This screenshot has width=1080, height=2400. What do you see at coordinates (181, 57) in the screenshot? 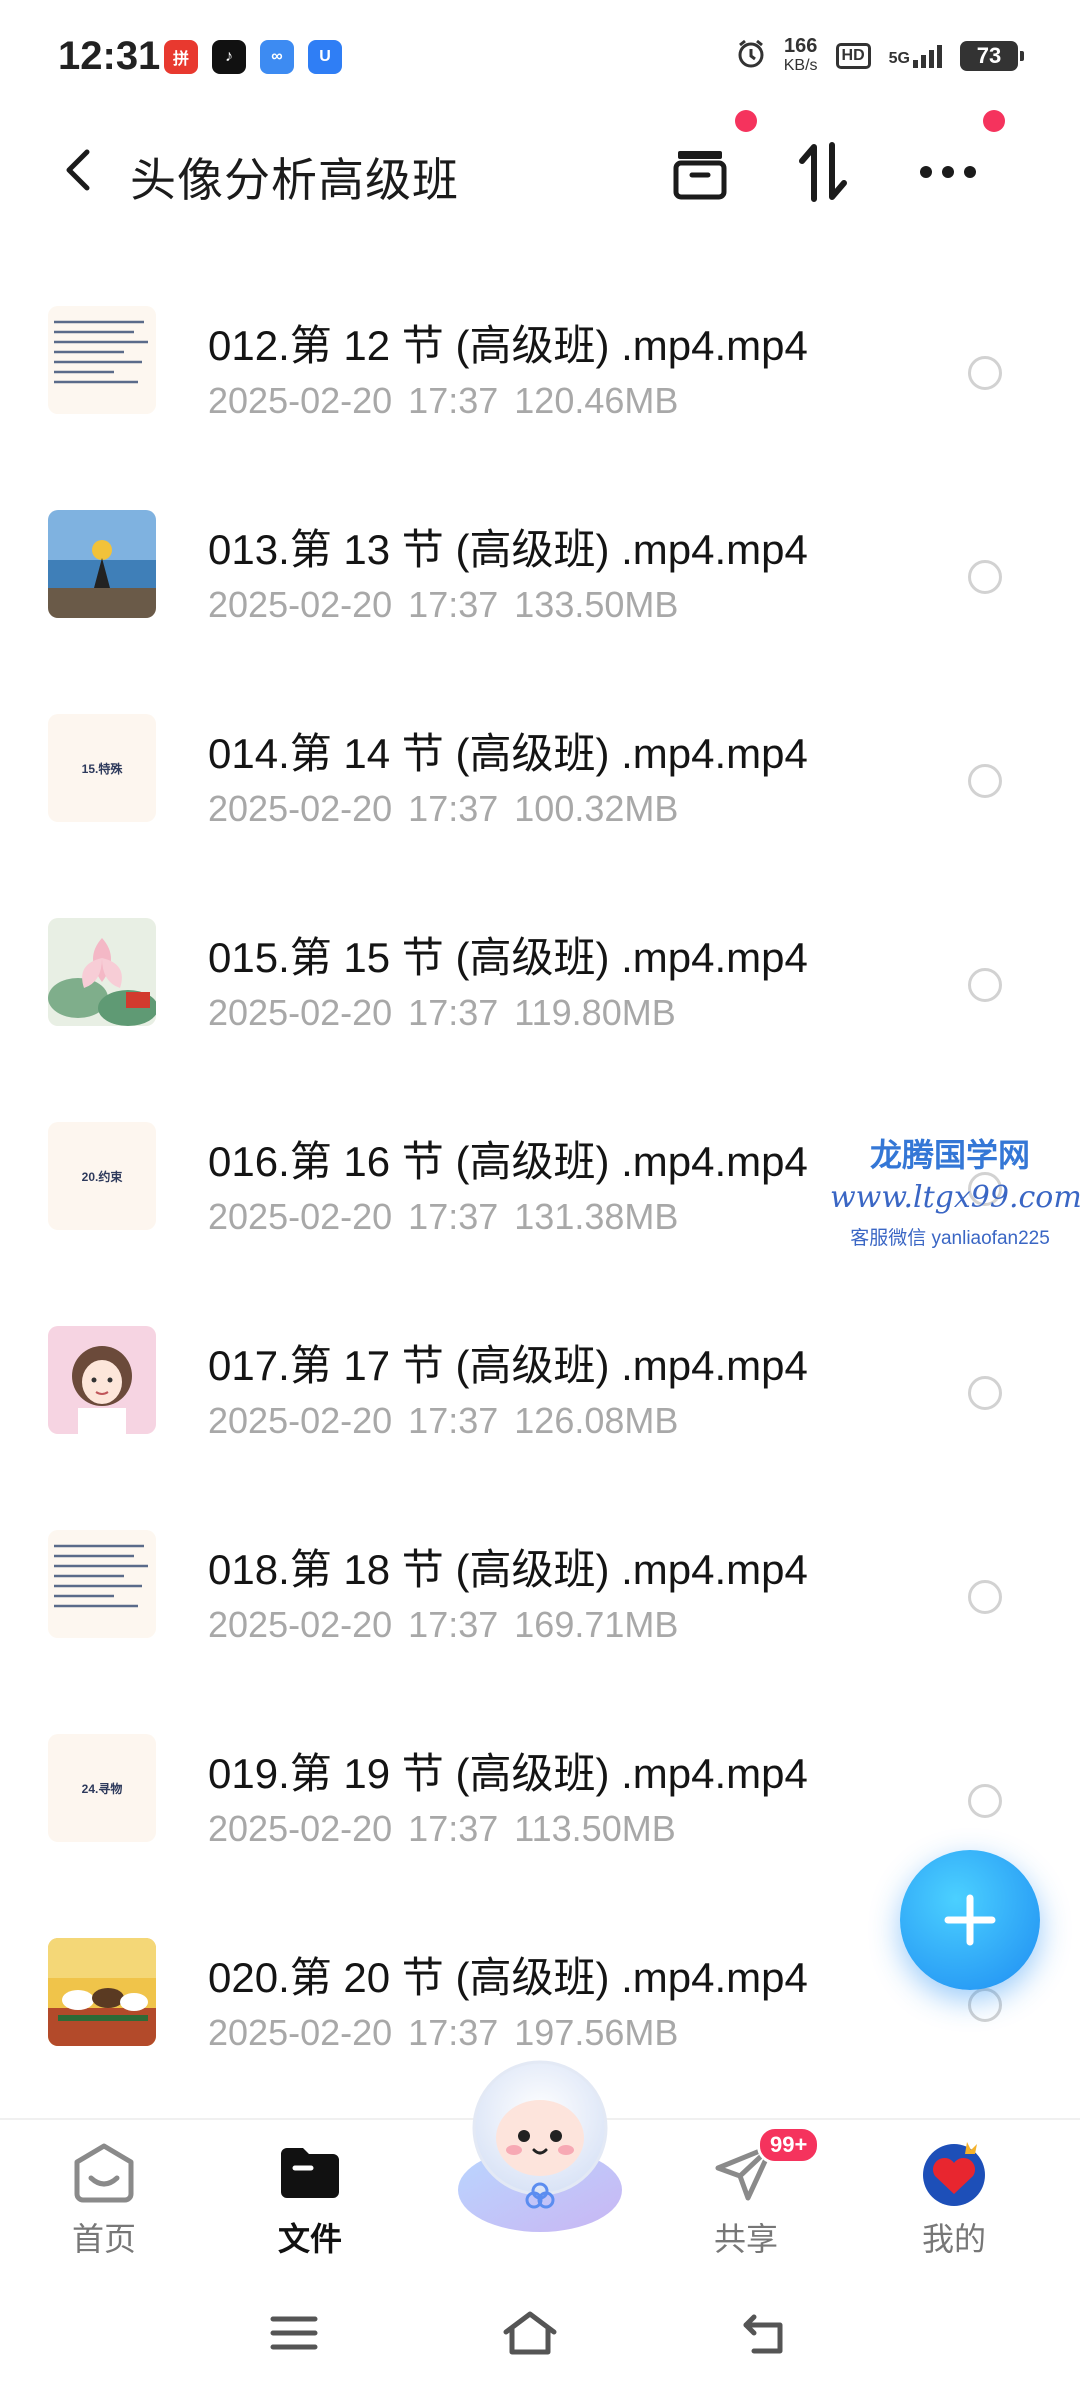
I see `pinduoduo-app-icon: 拼` at bounding box center [181, 57].